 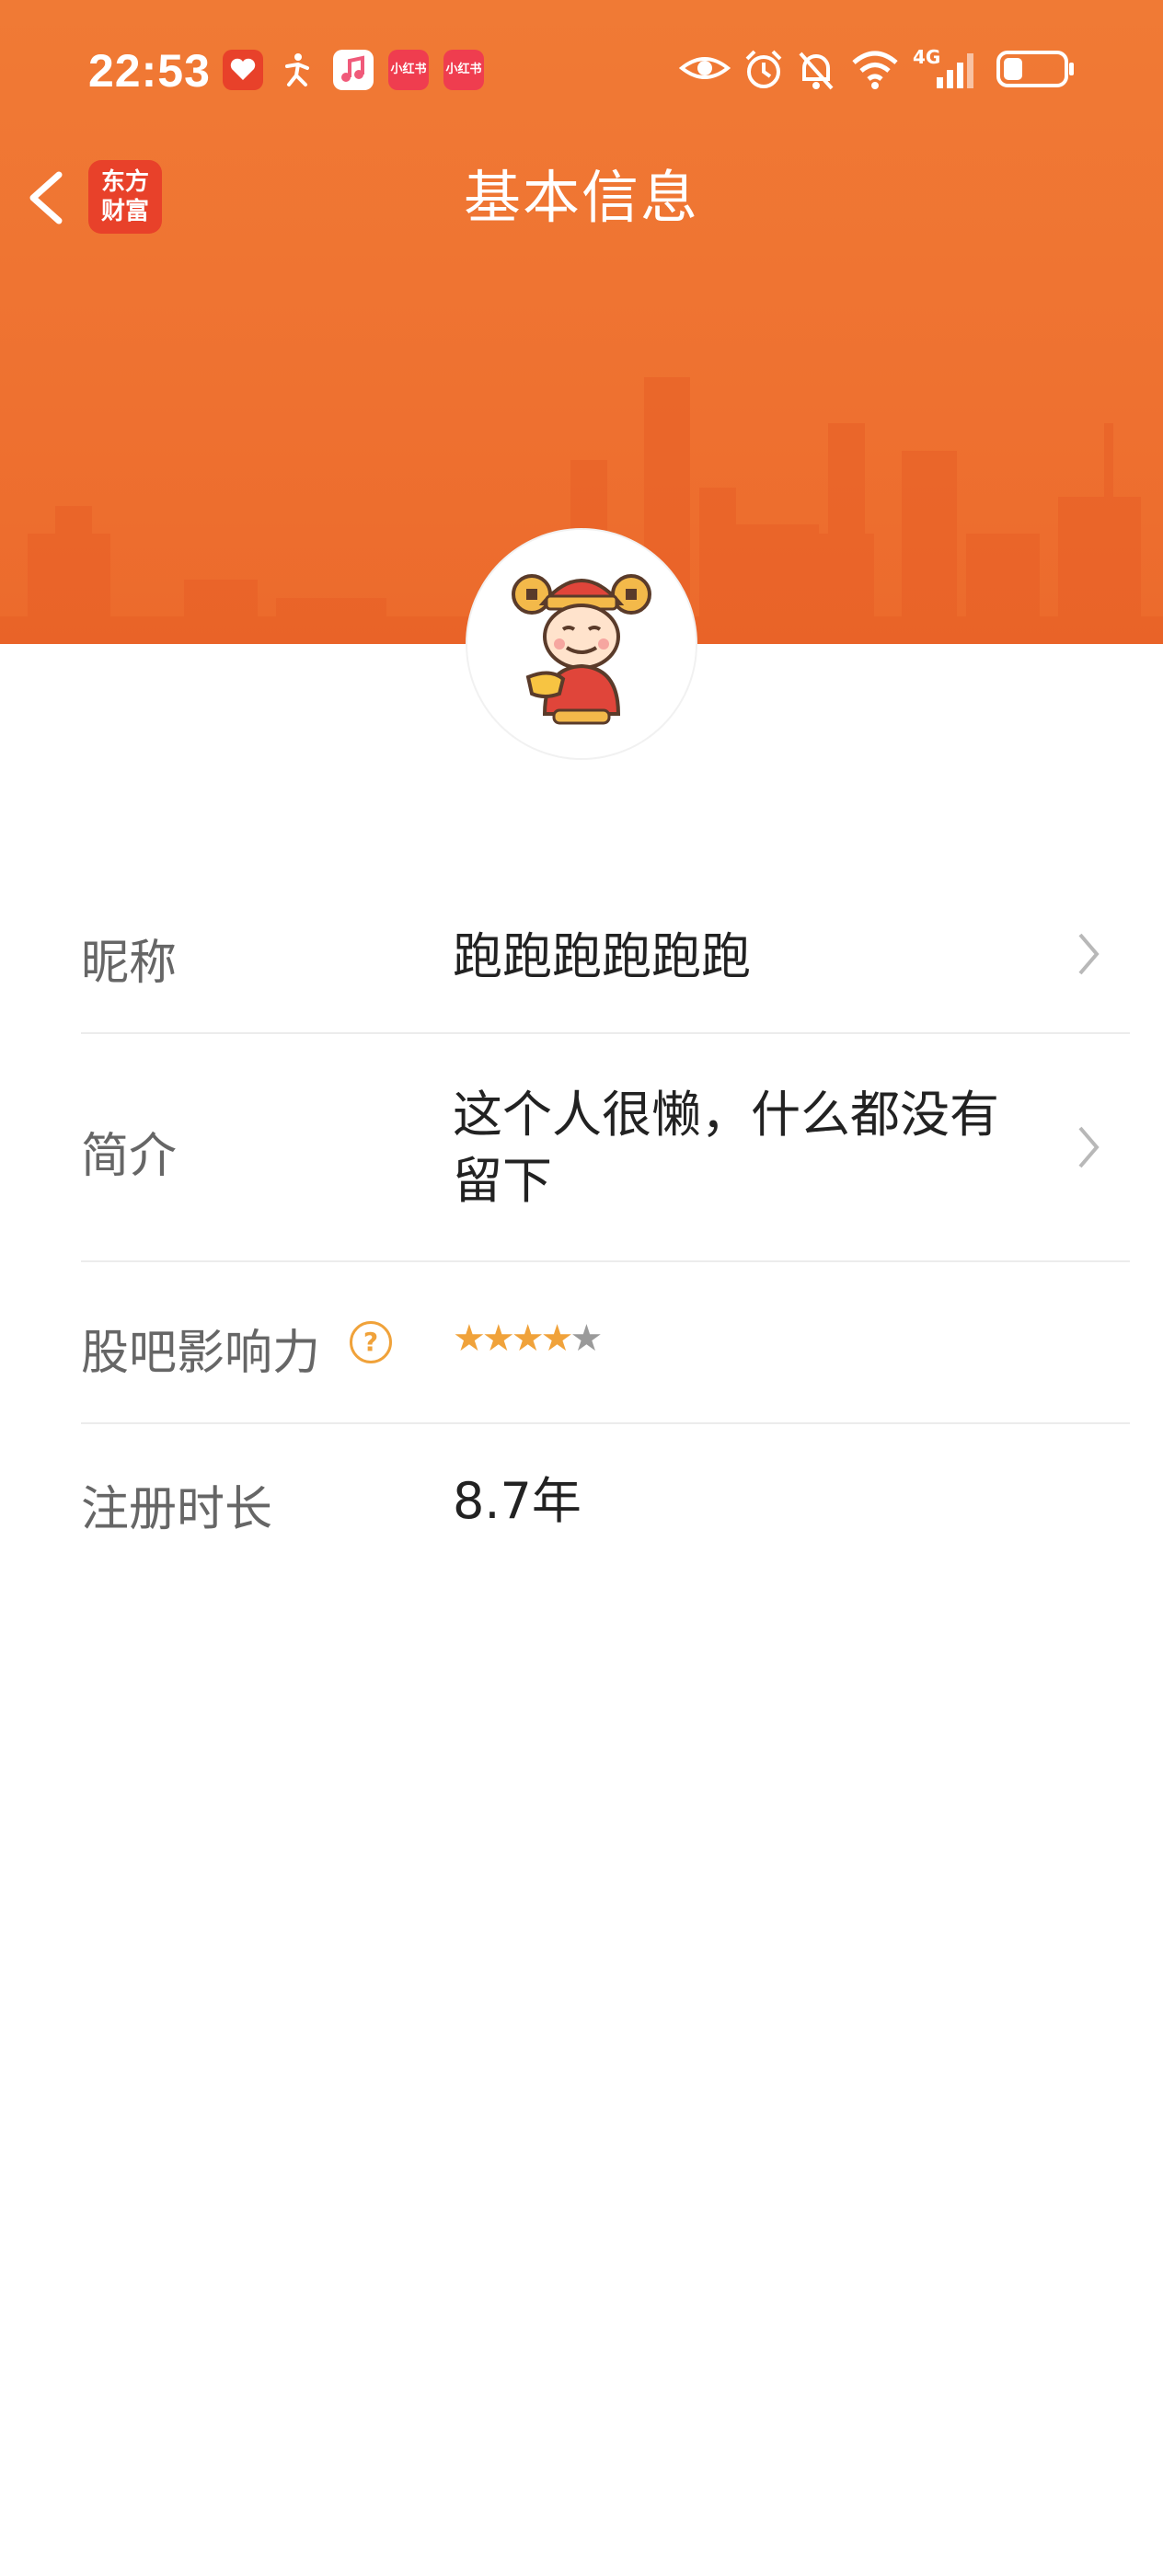 What do you see at coordinates (149, 71) in the screenshot?
I see `status-time: 22:53` at bounding box center [149, 71].